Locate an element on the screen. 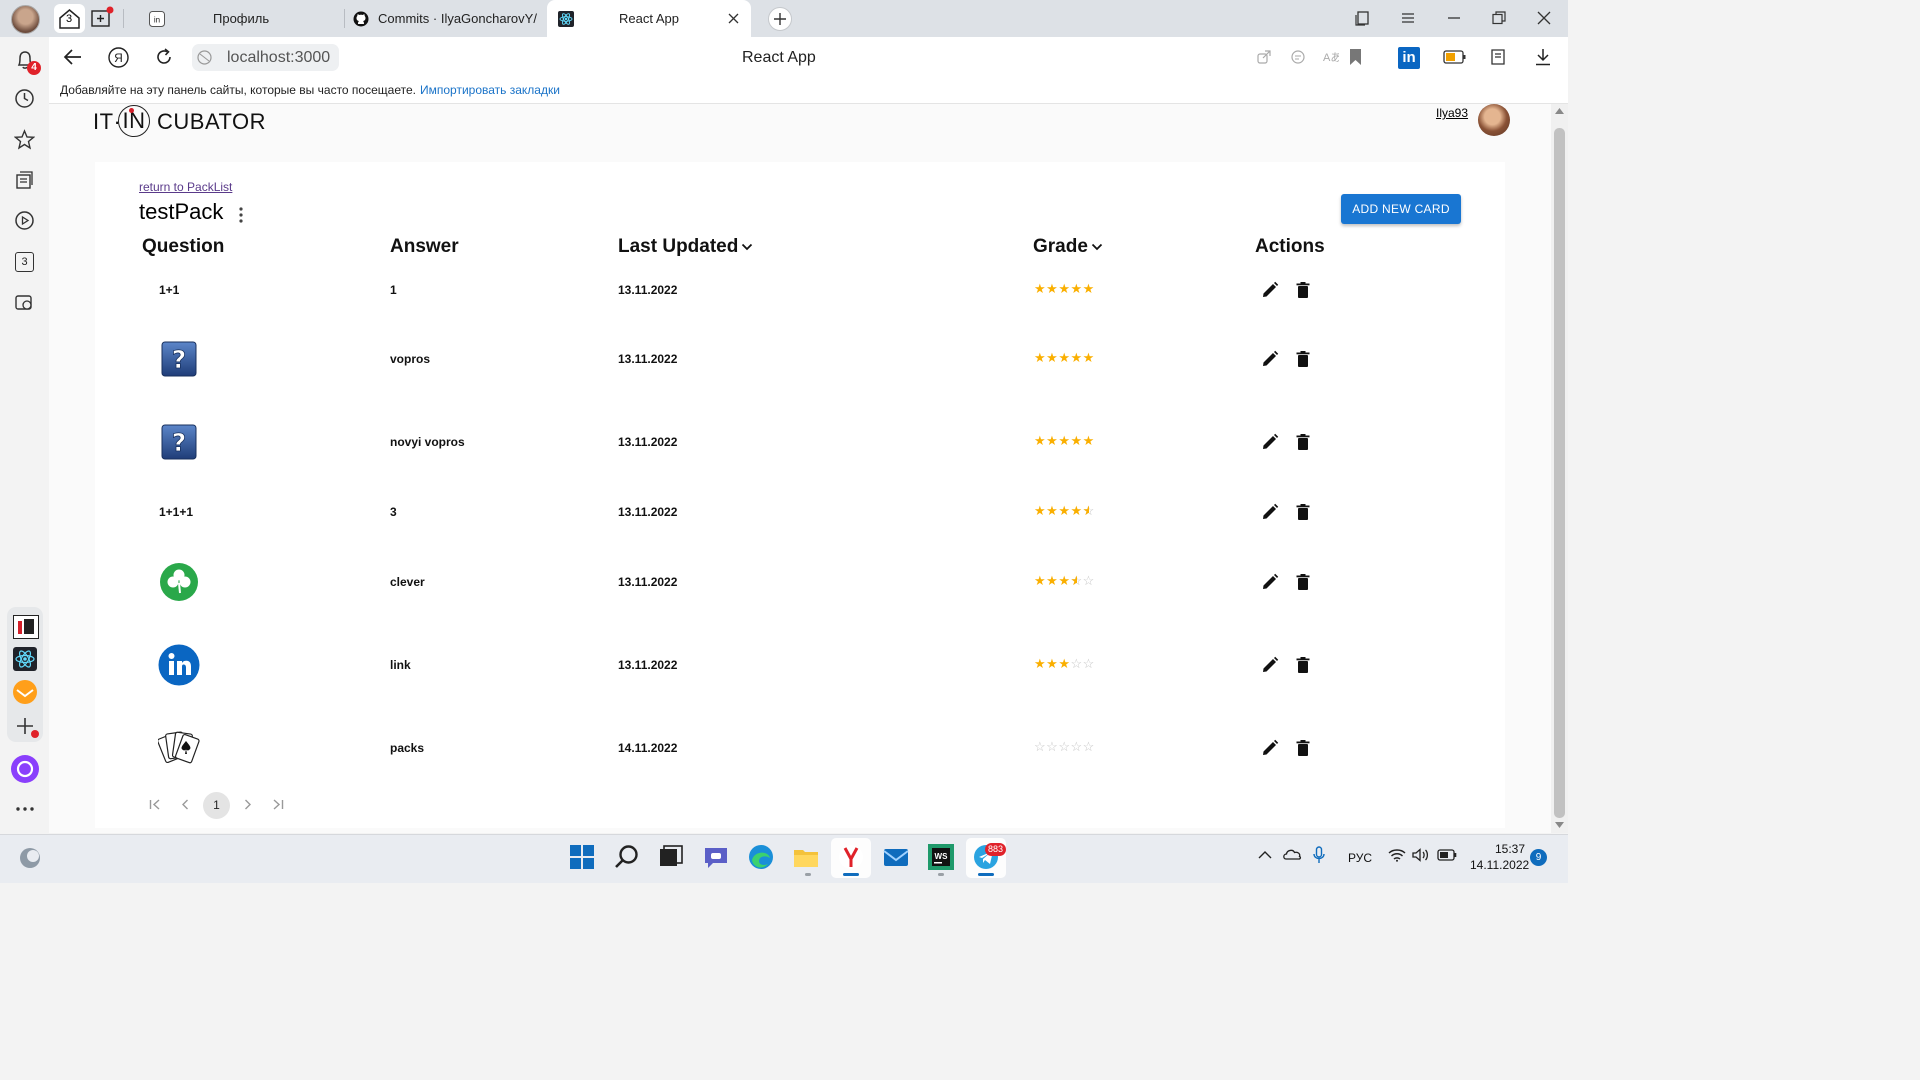 This screenshot has width=1920, height=1080. task-view-icon is located at coordinates (671, 857).